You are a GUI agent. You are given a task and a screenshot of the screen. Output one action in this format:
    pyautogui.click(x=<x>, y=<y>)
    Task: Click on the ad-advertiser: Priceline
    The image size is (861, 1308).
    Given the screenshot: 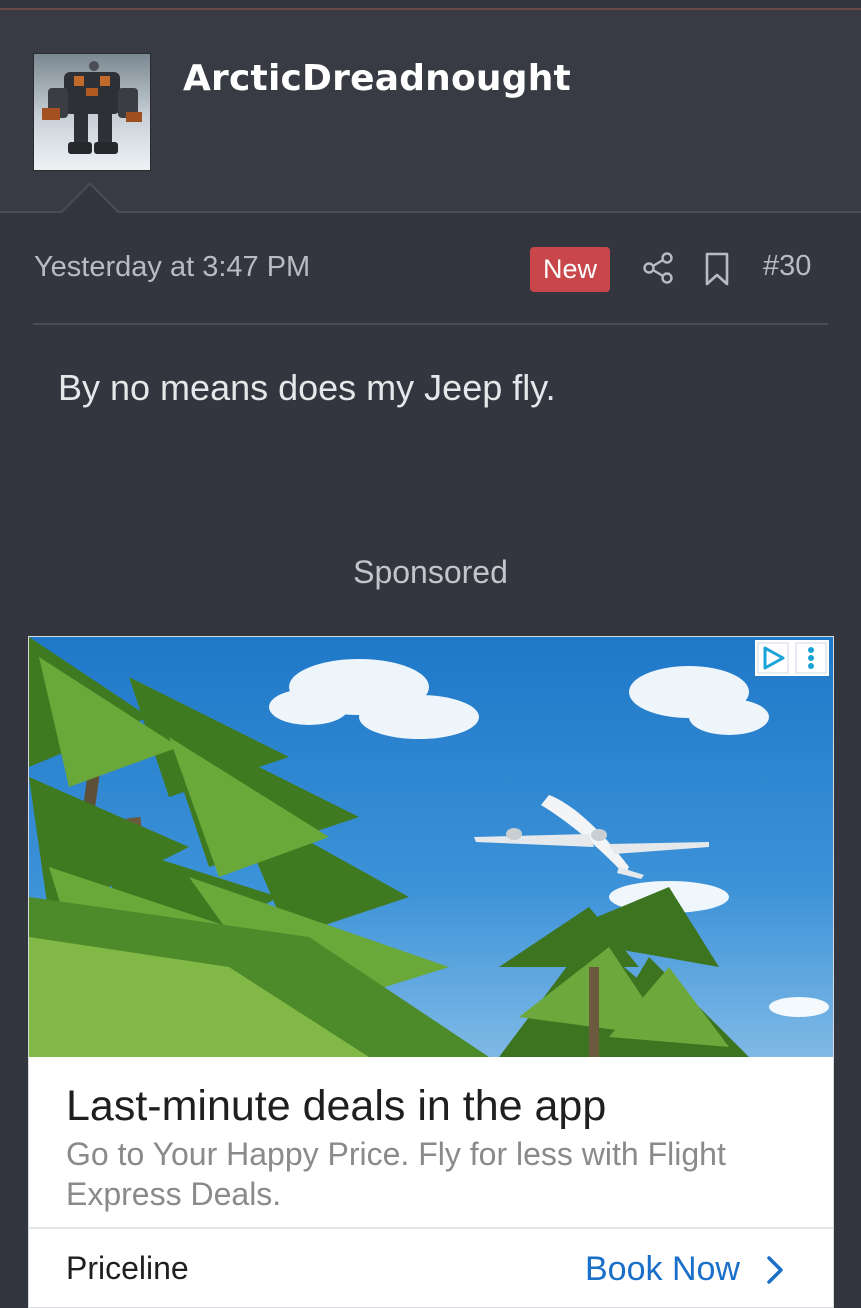 What is the action you would take?
    pyautogui.click(x=127, y=1268)
    